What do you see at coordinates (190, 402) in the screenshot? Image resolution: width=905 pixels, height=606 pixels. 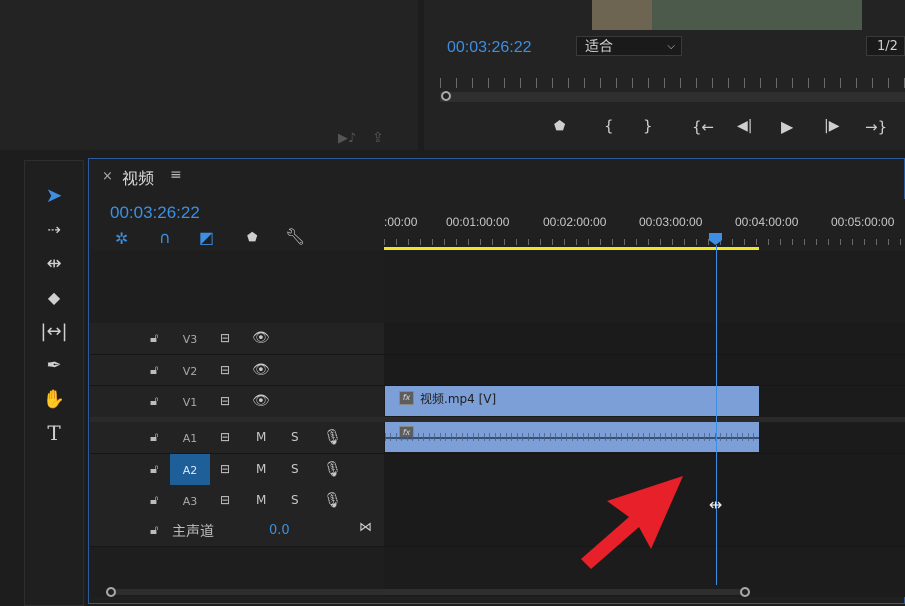 I see `track-name: V1` at bounding box center [190, 402].